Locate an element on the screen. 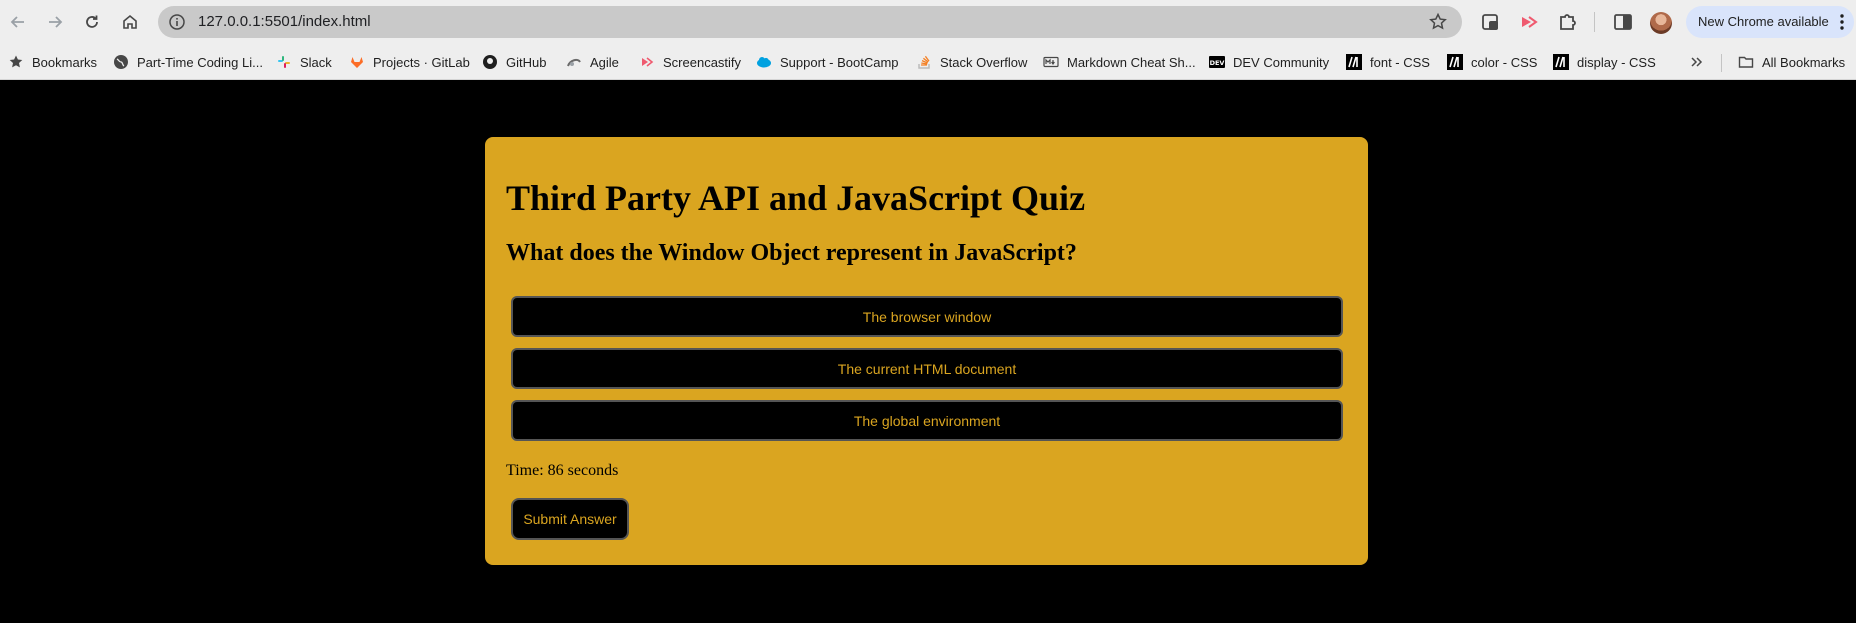 This screenshot has width=1856, height=623. bookmark-all-bookmarks: All Bookmarks is located at coordinates (1791, 62).